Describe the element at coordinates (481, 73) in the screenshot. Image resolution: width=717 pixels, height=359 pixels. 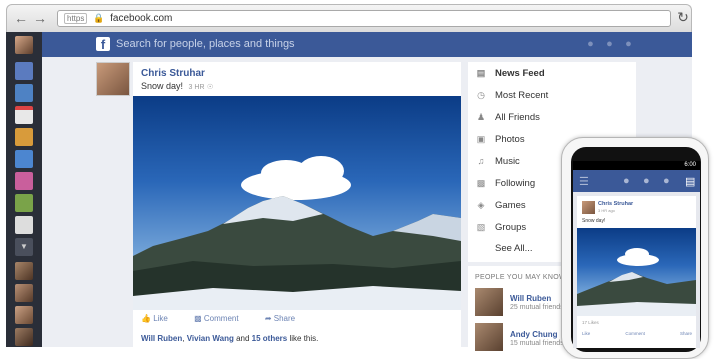
I see `news-feed-icon: ▤` at that location.